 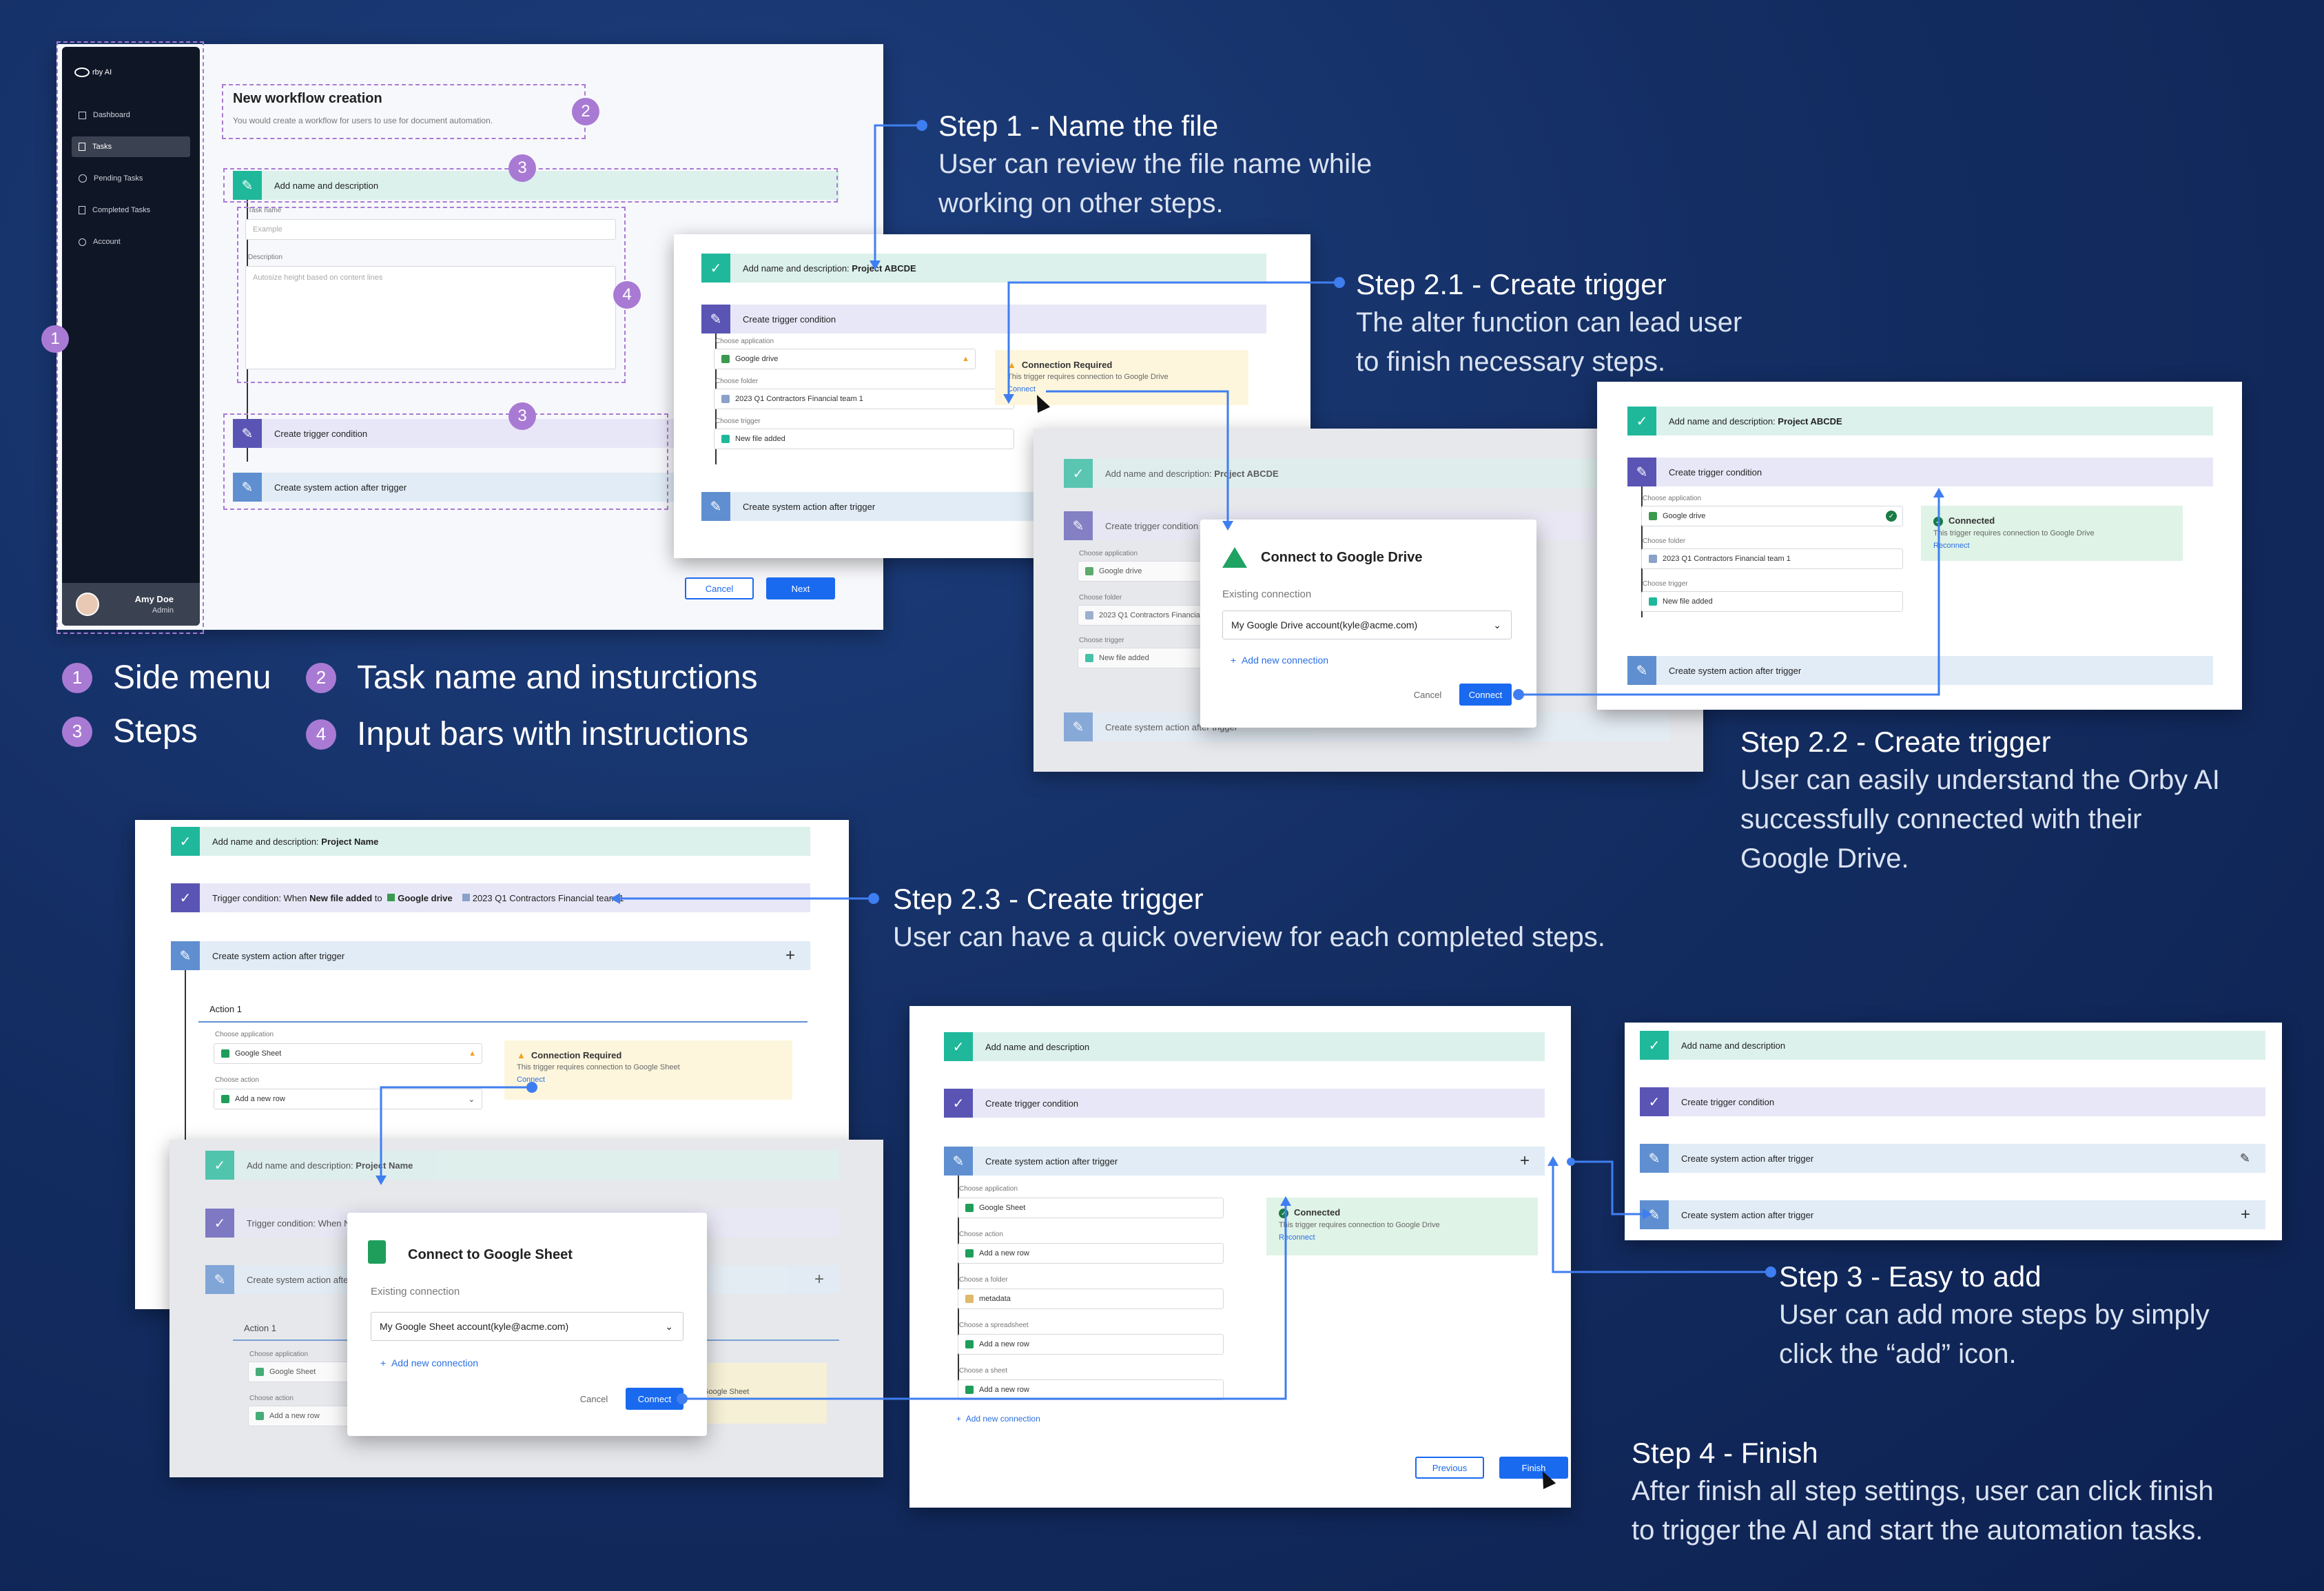 I want to click on badge-3b: 3, so click(x=522, y=416).